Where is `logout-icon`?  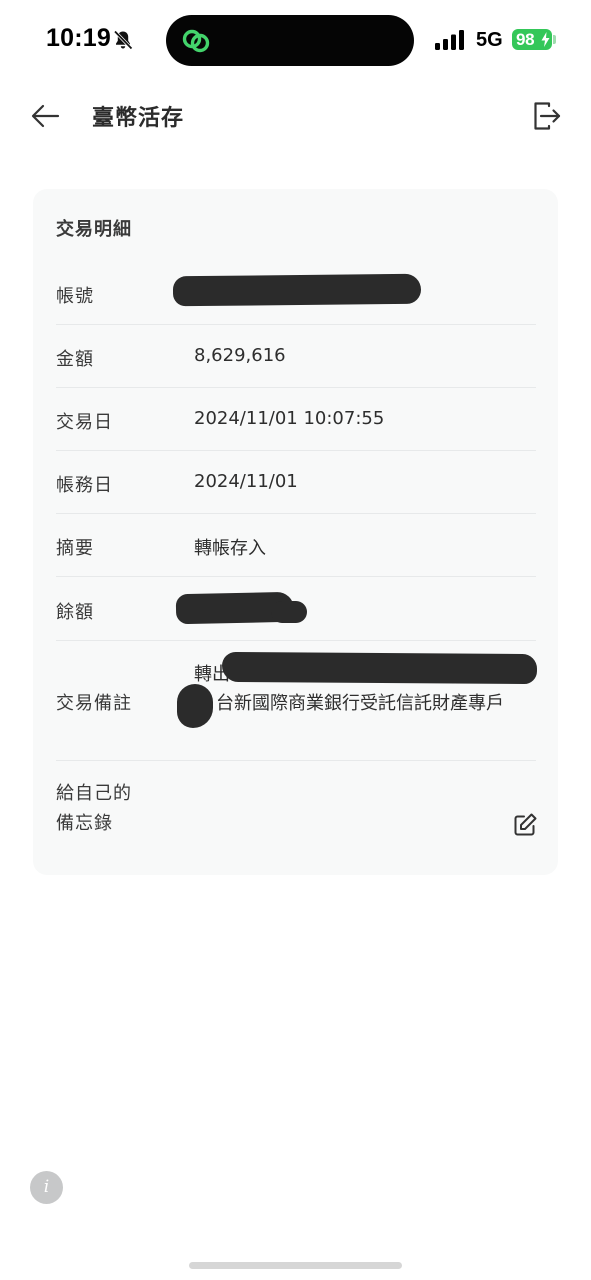 logout-icon is located at coordinates (547, 116).